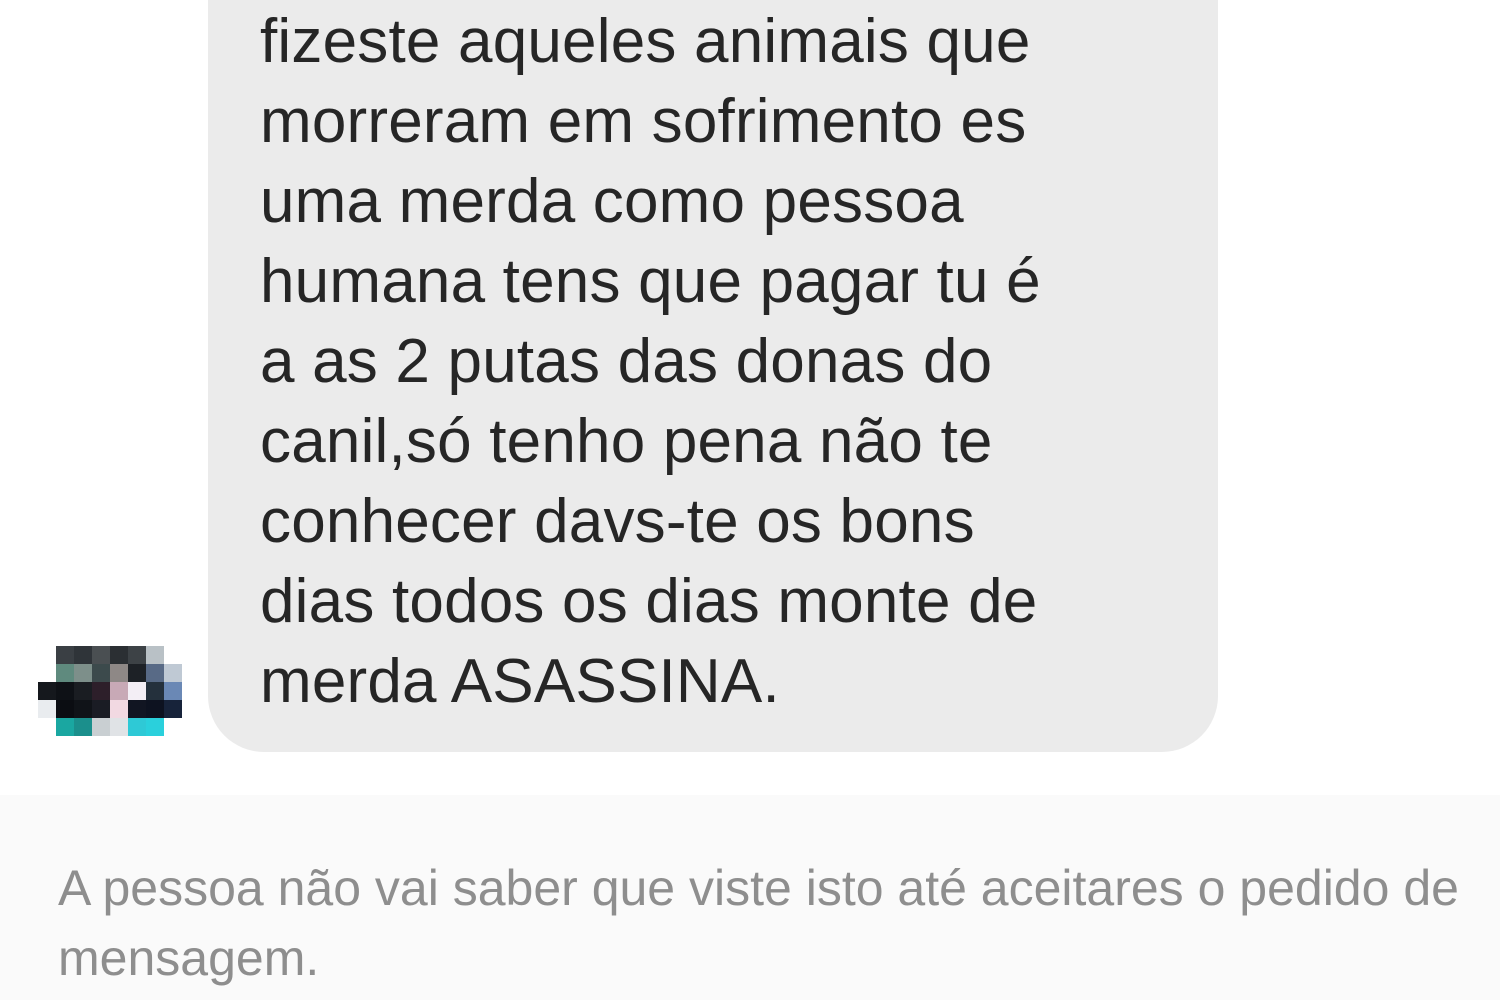 The height and width of the screenshot is (1000, 1500). Describe the element at coordinates (617, 521) in the screenshot. I see `message-line: conhecer davs-te os bons` at that location.